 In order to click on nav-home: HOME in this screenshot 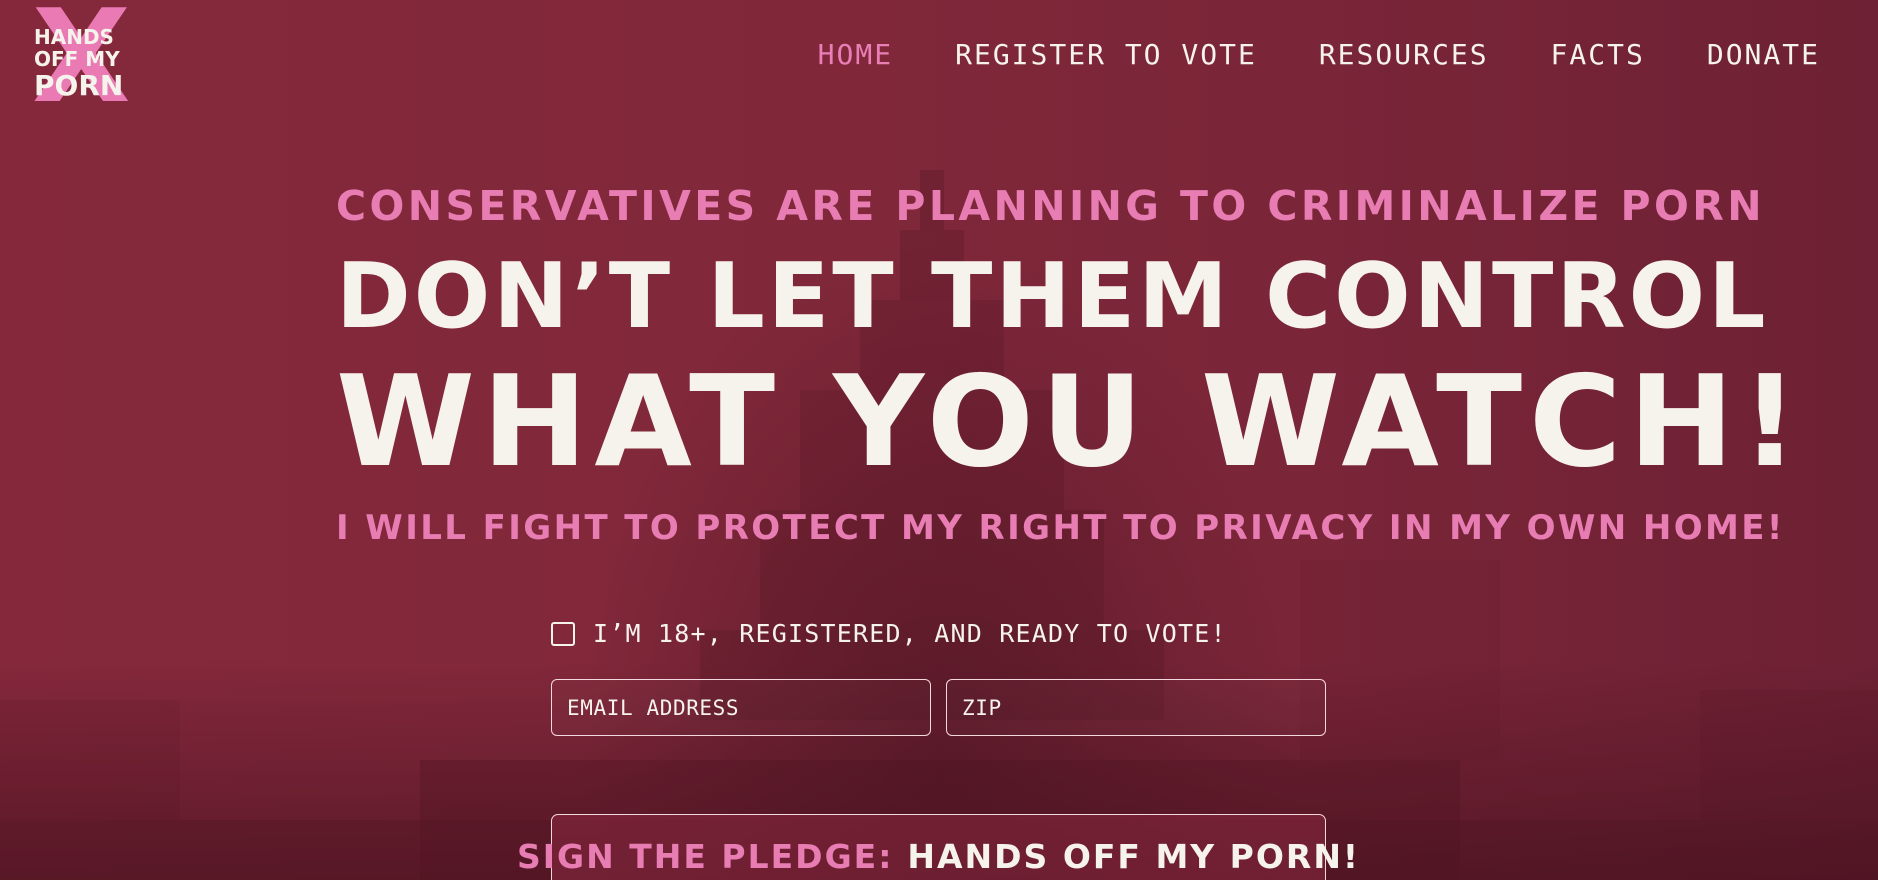, I will do `click(855, 54)`.